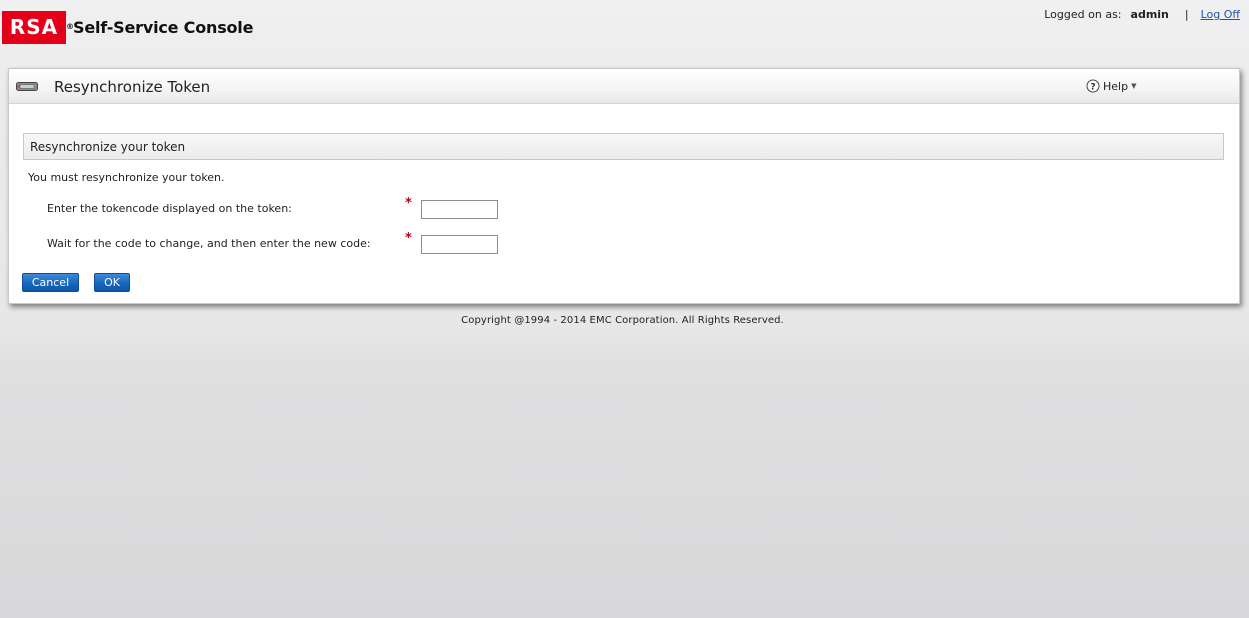  Describe the element at coordinates (1134, 86) in the screenshot. I see `chevron-down-icon: ▼` at that location.